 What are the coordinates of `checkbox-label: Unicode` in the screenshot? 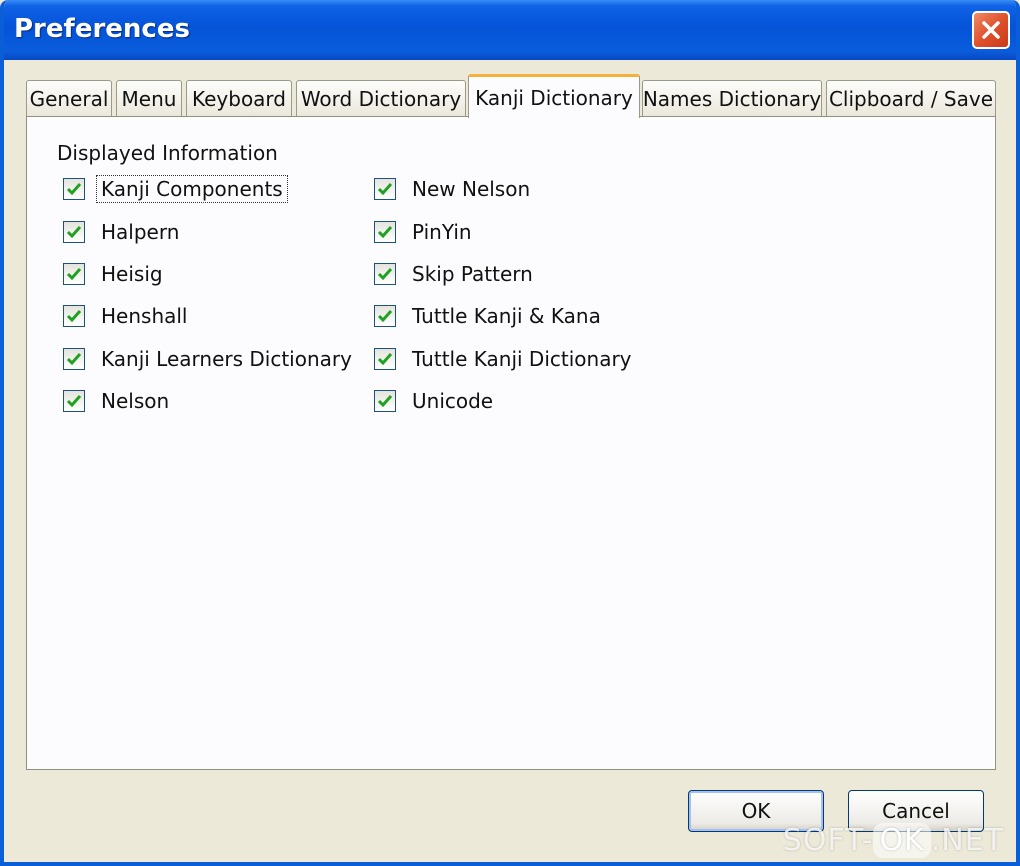 It's located at (453, 401).